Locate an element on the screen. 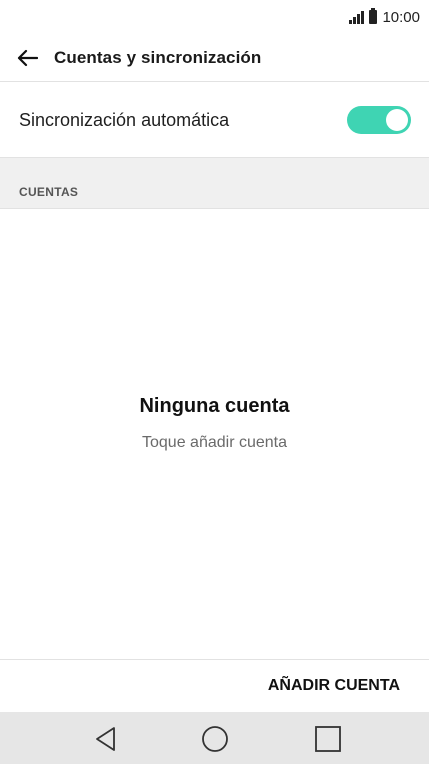 The width and height of the screenshot is (429, 764). add-account-button: AÑADIR CUENTA is located at coordinates (334, 686).